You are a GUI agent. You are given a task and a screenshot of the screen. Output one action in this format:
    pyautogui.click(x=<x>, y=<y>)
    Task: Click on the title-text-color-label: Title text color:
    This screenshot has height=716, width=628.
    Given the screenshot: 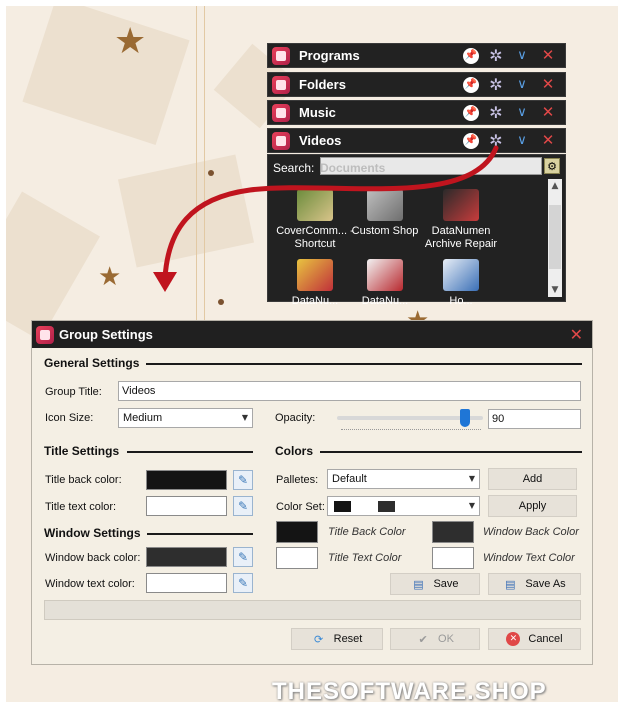 What is the action you would take?
    pyautogui.click(x=81, y=507)
    